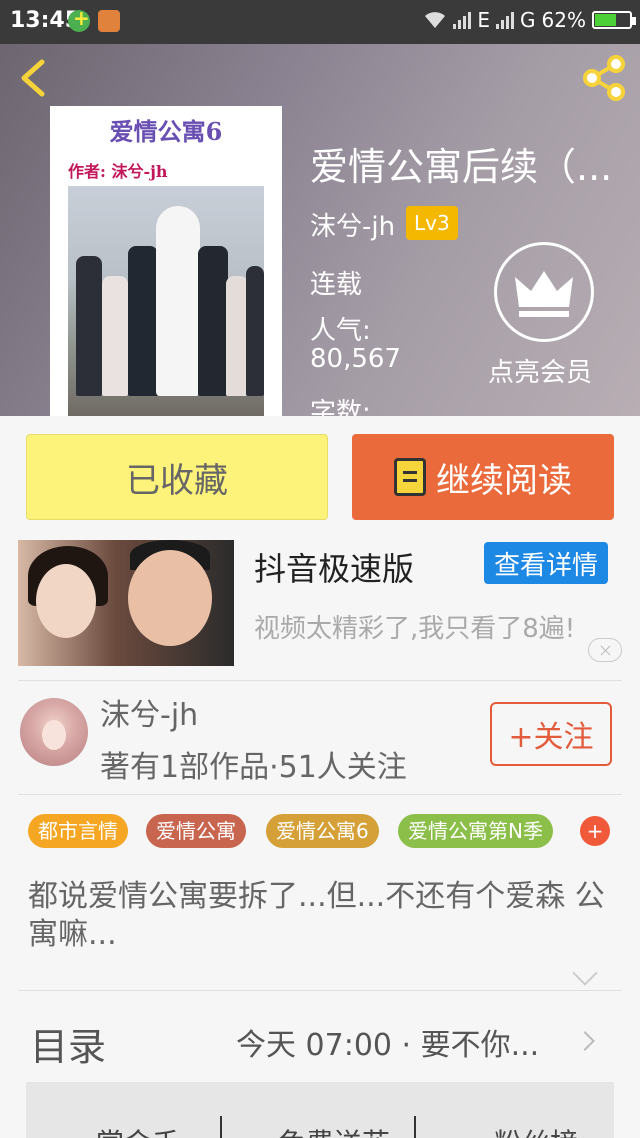 The height and width of the screenshot is (1138, 640). I want to click on author-avatar, so click(54, 732).